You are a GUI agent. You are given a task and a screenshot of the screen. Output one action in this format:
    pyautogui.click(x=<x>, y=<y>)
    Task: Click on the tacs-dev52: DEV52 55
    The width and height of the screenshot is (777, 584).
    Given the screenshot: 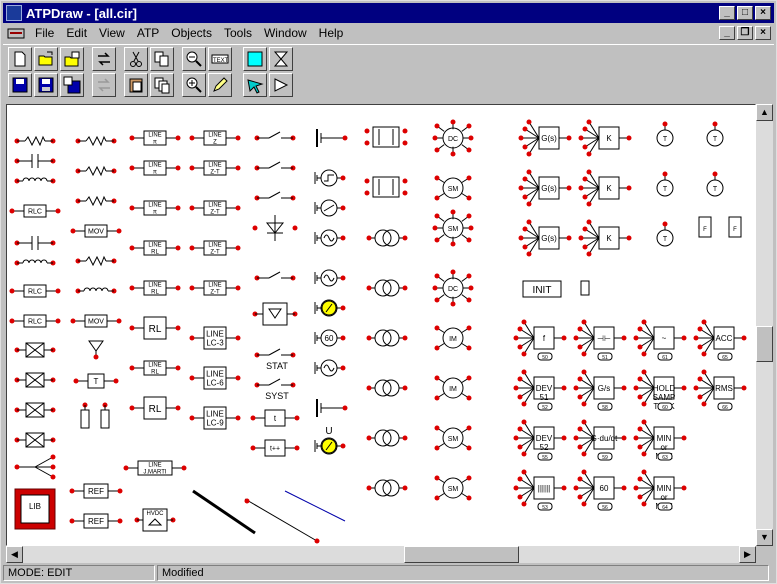 What is the action you would take?
    pyautogui.click(x=540, y=440)
    